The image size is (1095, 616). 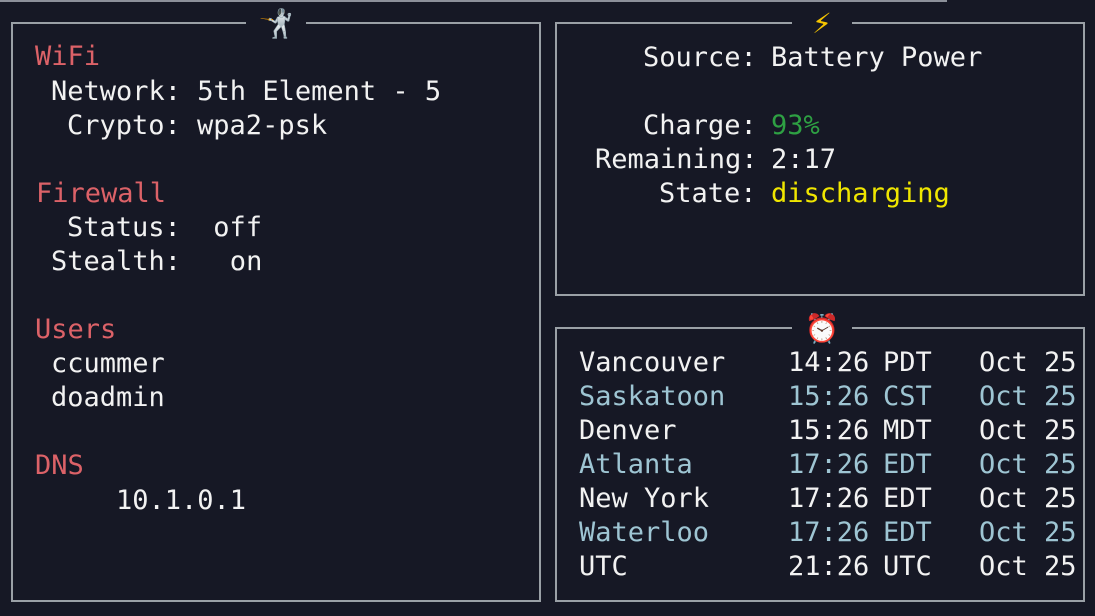 I want to click on clock-city: Atlanta, so click(x=636, y=464).